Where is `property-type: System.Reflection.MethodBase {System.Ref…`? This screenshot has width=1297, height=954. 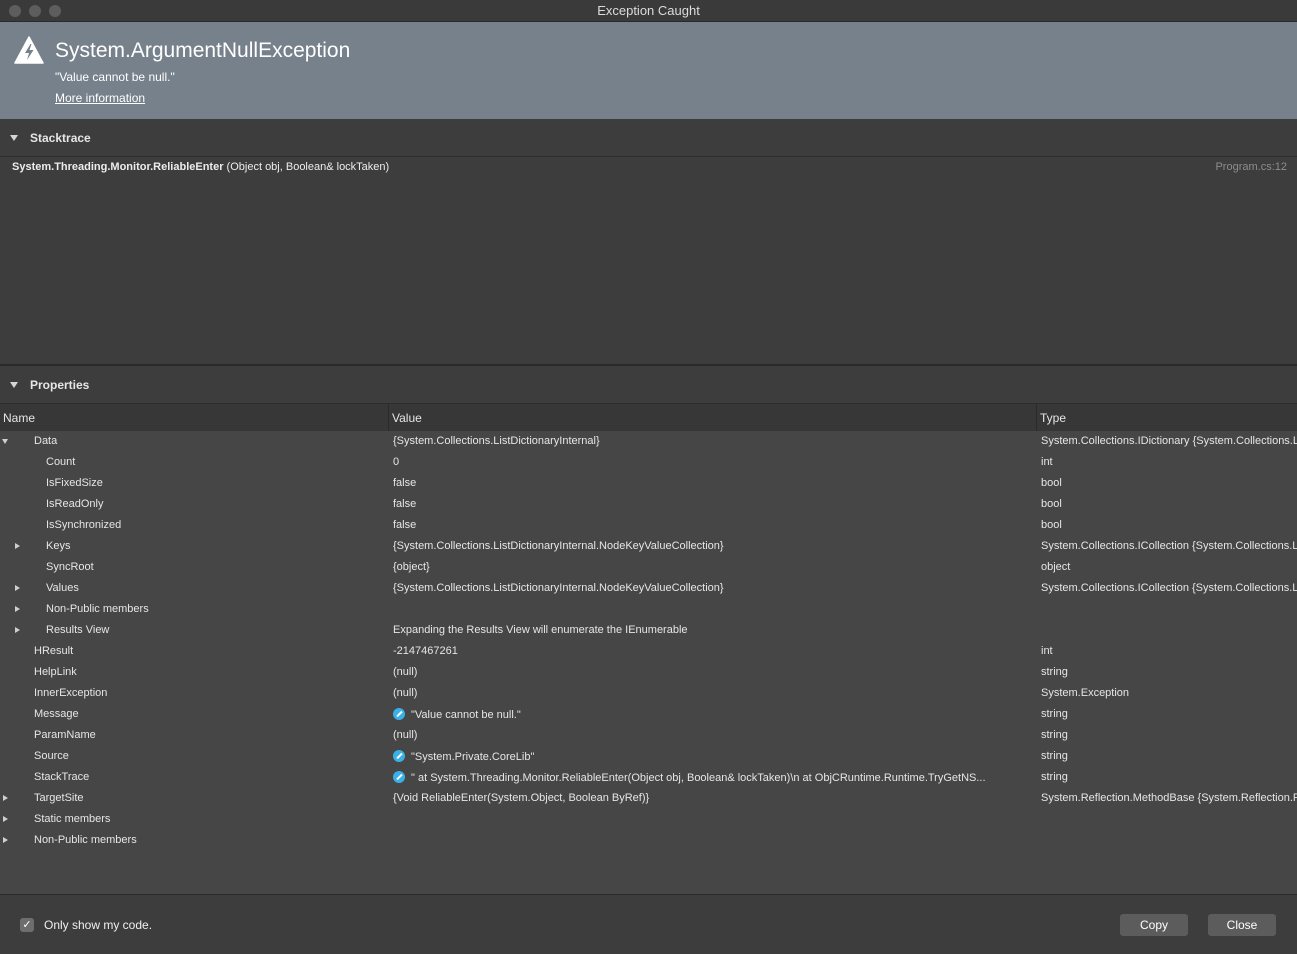
property-type: System.Reflection.MethodBase {System.Ref… is located at coordinates (1169, 798).